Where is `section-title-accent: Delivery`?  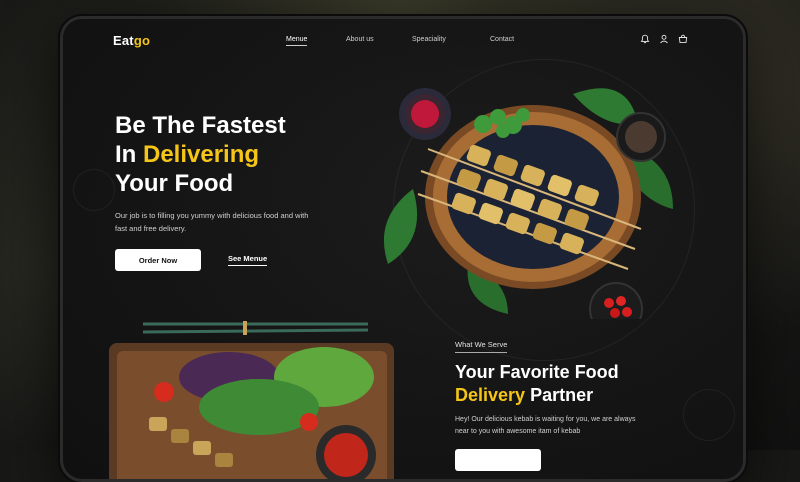
section-title-accent: Delivery is located at coordinates (490, 395).